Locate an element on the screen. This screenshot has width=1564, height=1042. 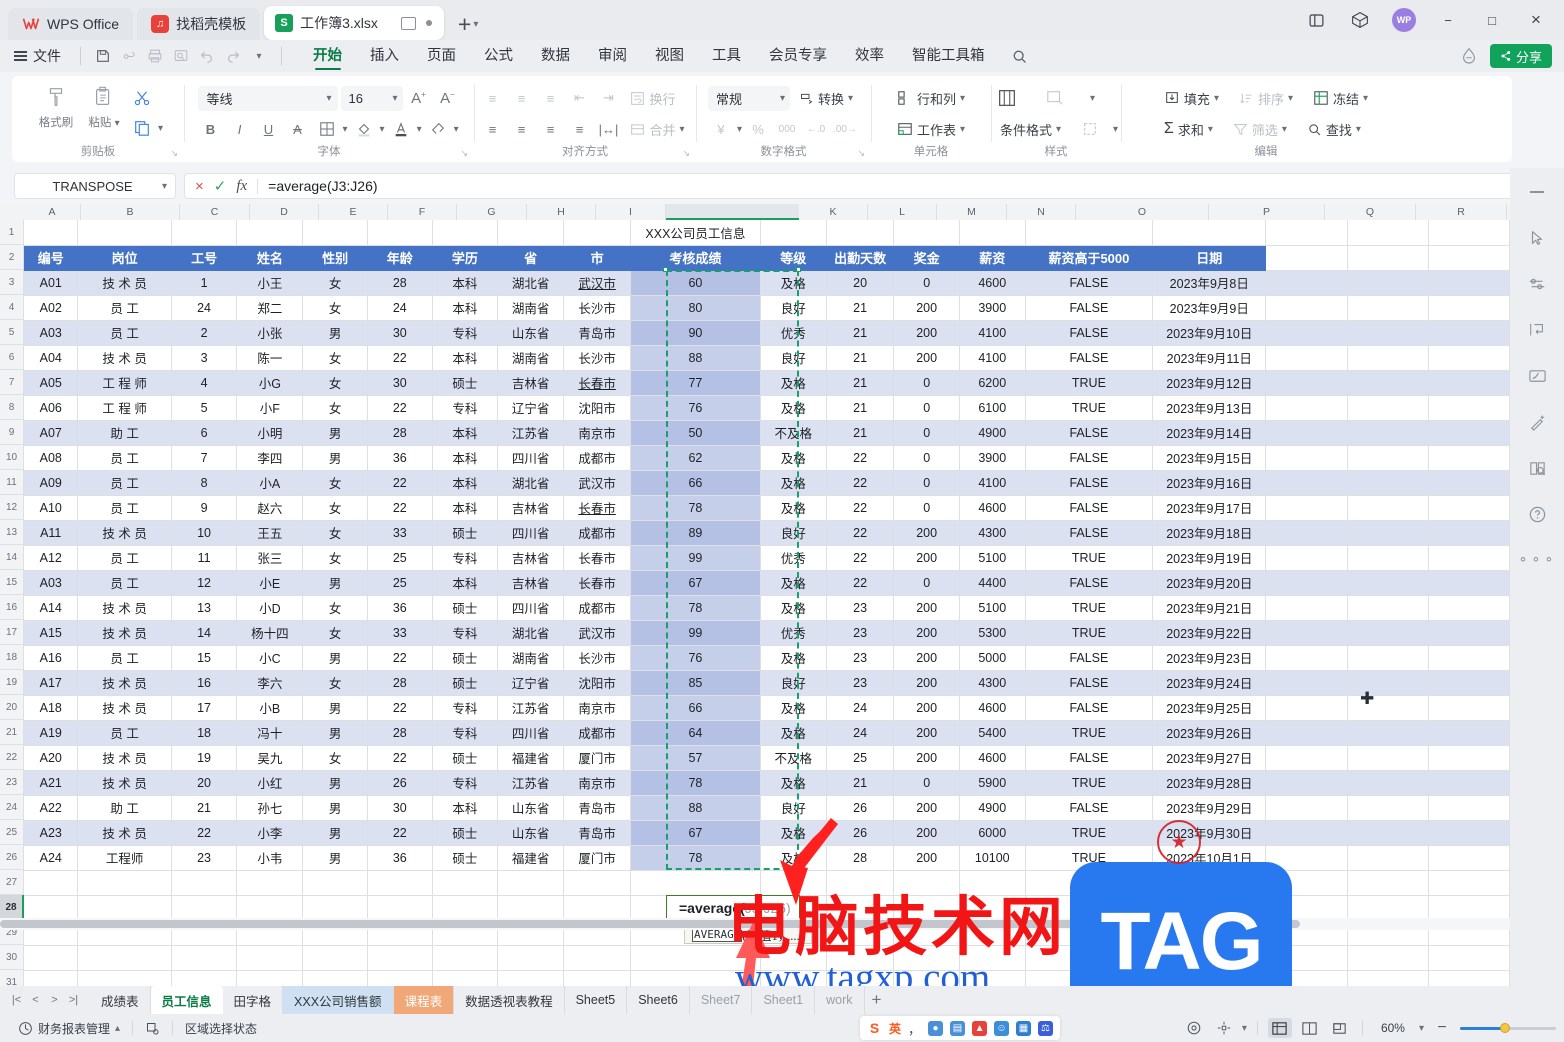
cell-L14: 22 is located at coordinates (860, 558).